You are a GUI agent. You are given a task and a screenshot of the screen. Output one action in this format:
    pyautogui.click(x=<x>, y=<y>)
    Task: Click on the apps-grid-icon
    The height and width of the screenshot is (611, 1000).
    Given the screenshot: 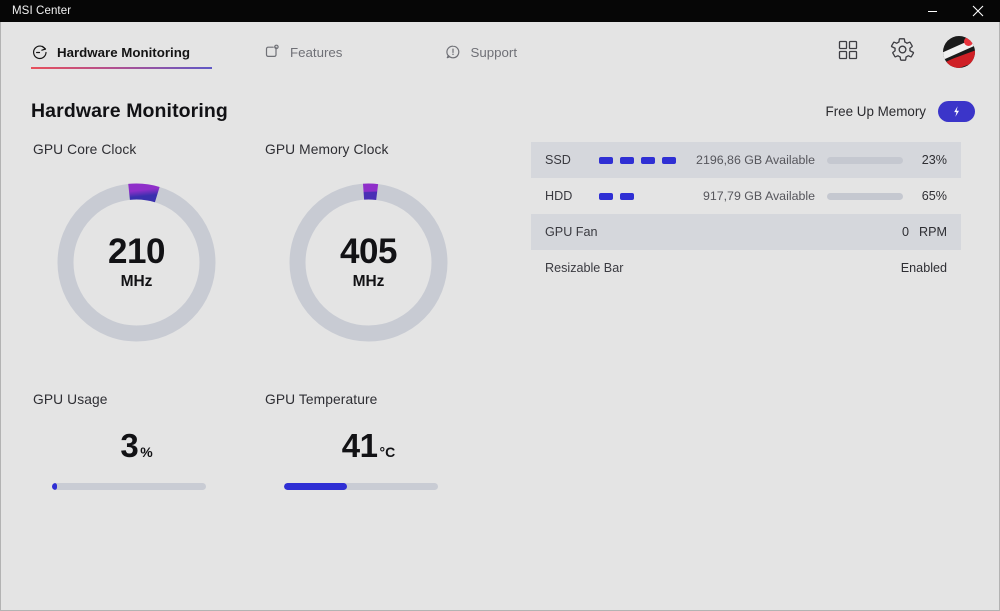 What is the action you would take?
    pyautogui.click(x=848, y=52)
    